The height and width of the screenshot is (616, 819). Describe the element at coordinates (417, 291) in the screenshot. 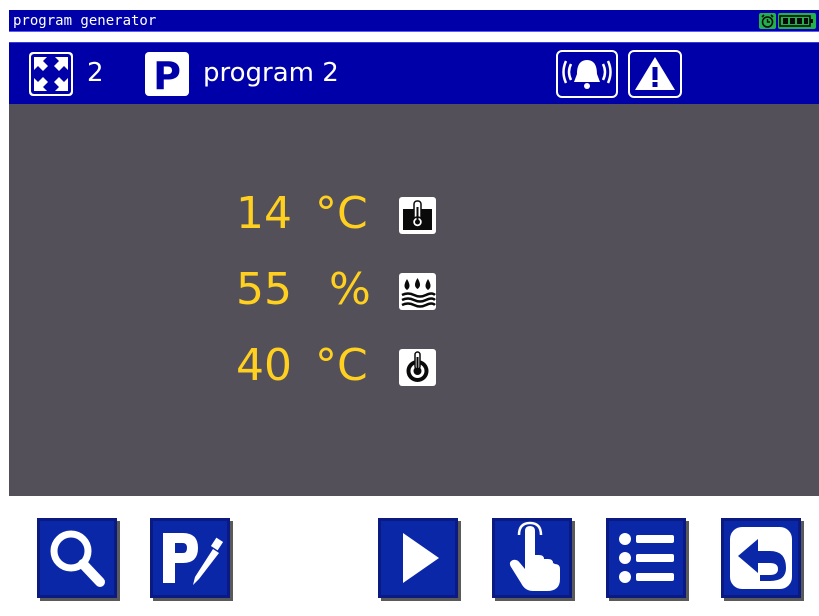

I see `humidity-icon` at that location.